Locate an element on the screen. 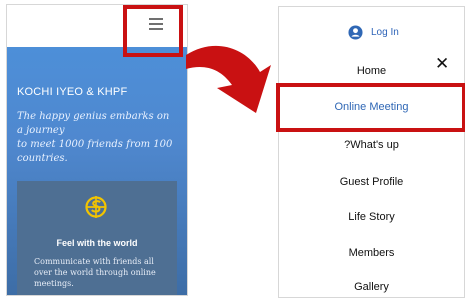 This screenshot has height=298, width=465. menu-item-whats-up: ?What's up is located at coordinates (371, 145).